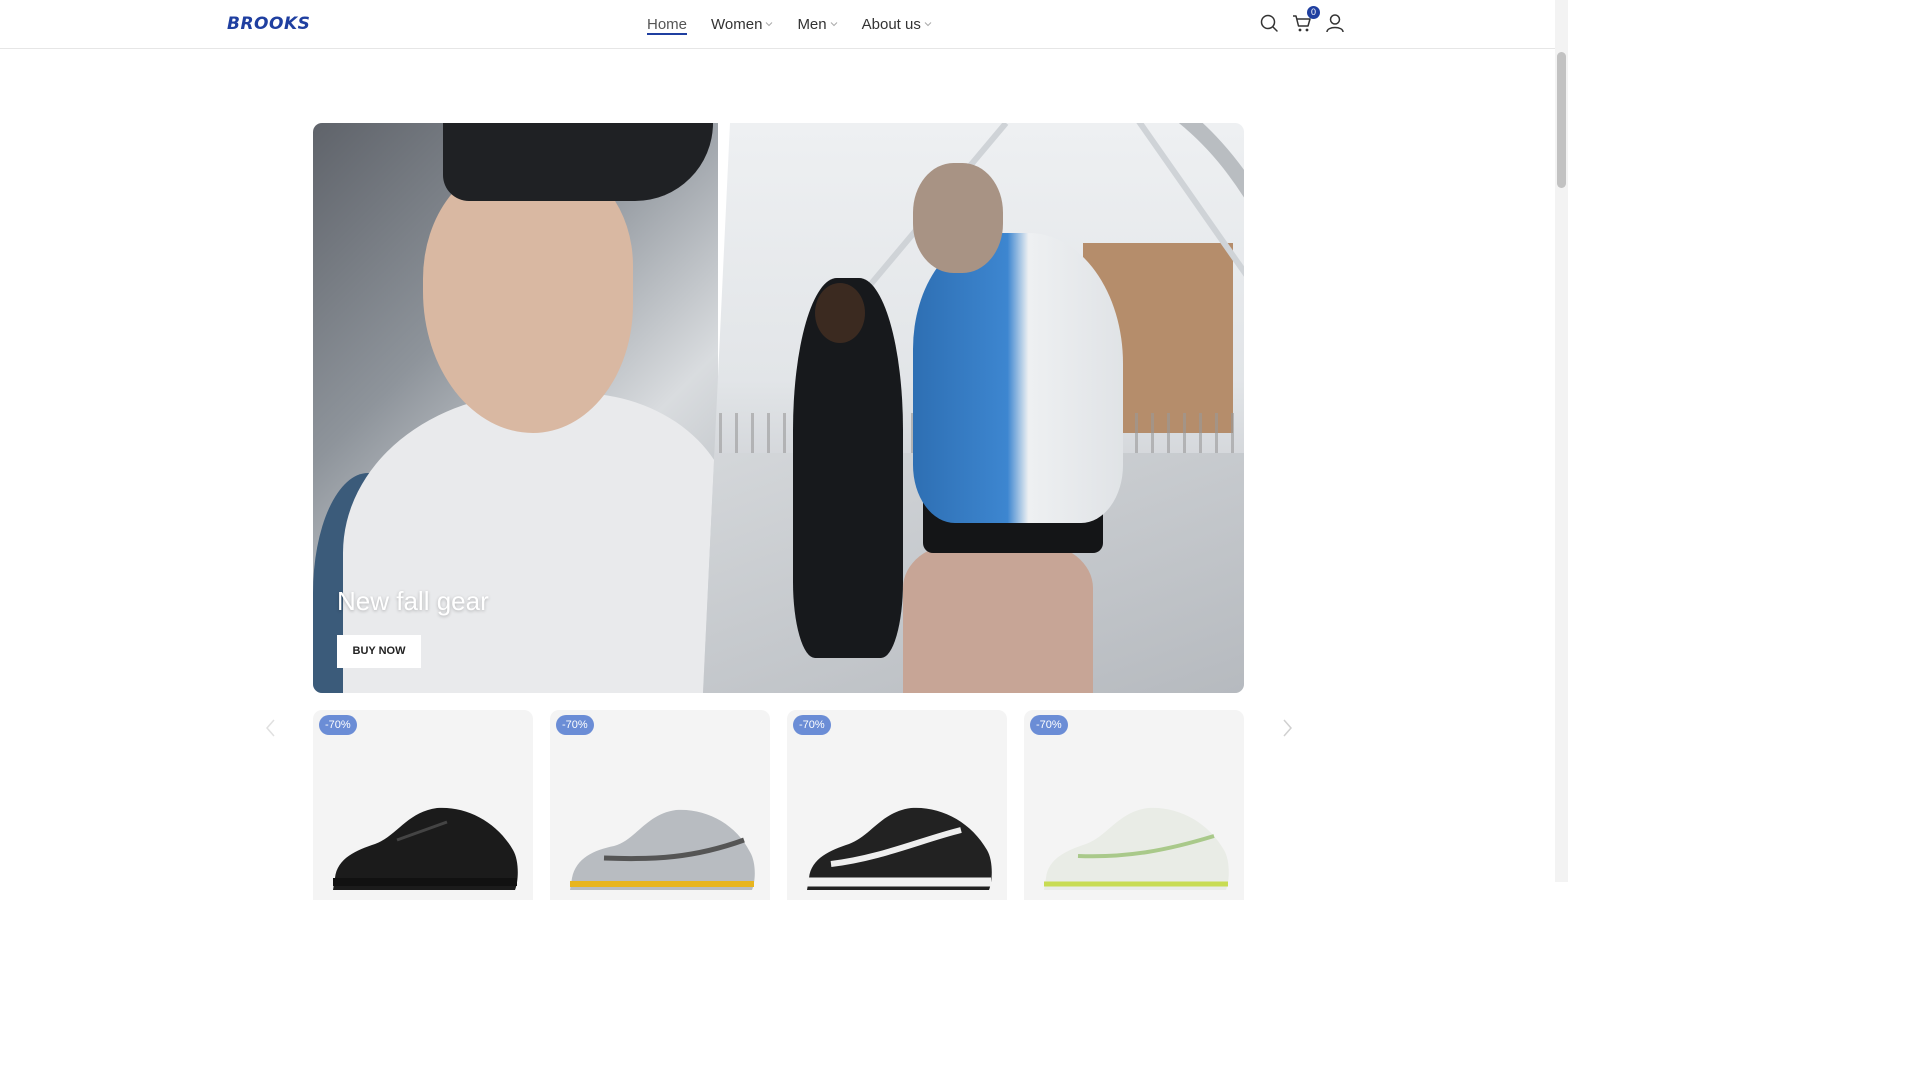 Image resolution: width=1920 pixels, height=1080 pixels. What do you see at coordinates (1561, 120) in the screenshot?
I see `scrollbar-thumb` at bounding box center [1561, 120].